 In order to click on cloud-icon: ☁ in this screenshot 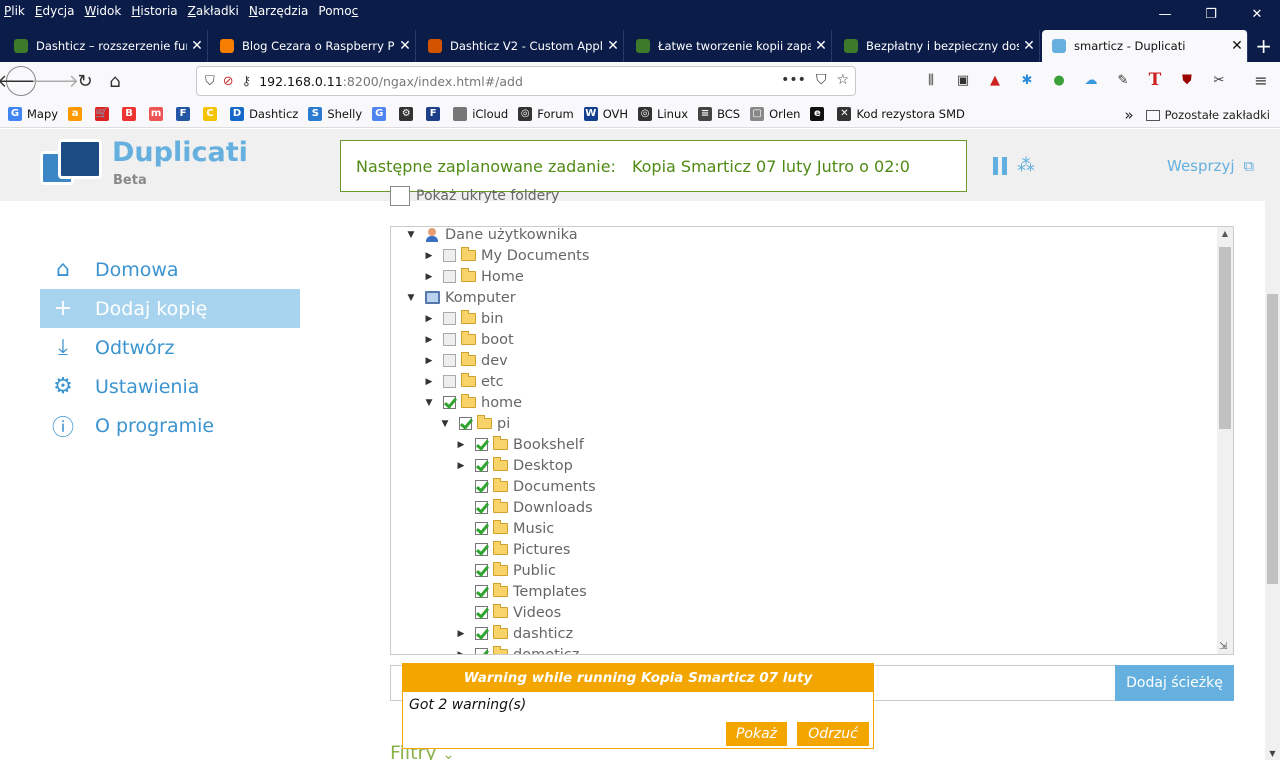, I will do `click(1091, 80)`.